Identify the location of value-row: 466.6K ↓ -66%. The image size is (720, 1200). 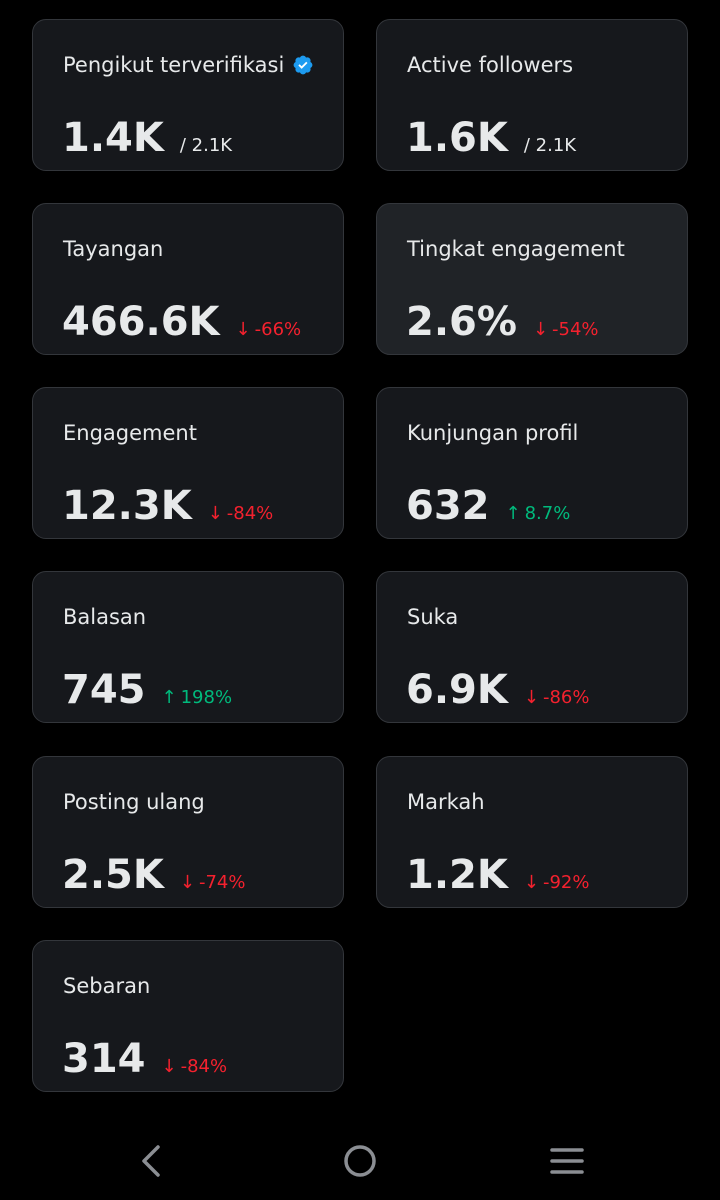
(181, 322).